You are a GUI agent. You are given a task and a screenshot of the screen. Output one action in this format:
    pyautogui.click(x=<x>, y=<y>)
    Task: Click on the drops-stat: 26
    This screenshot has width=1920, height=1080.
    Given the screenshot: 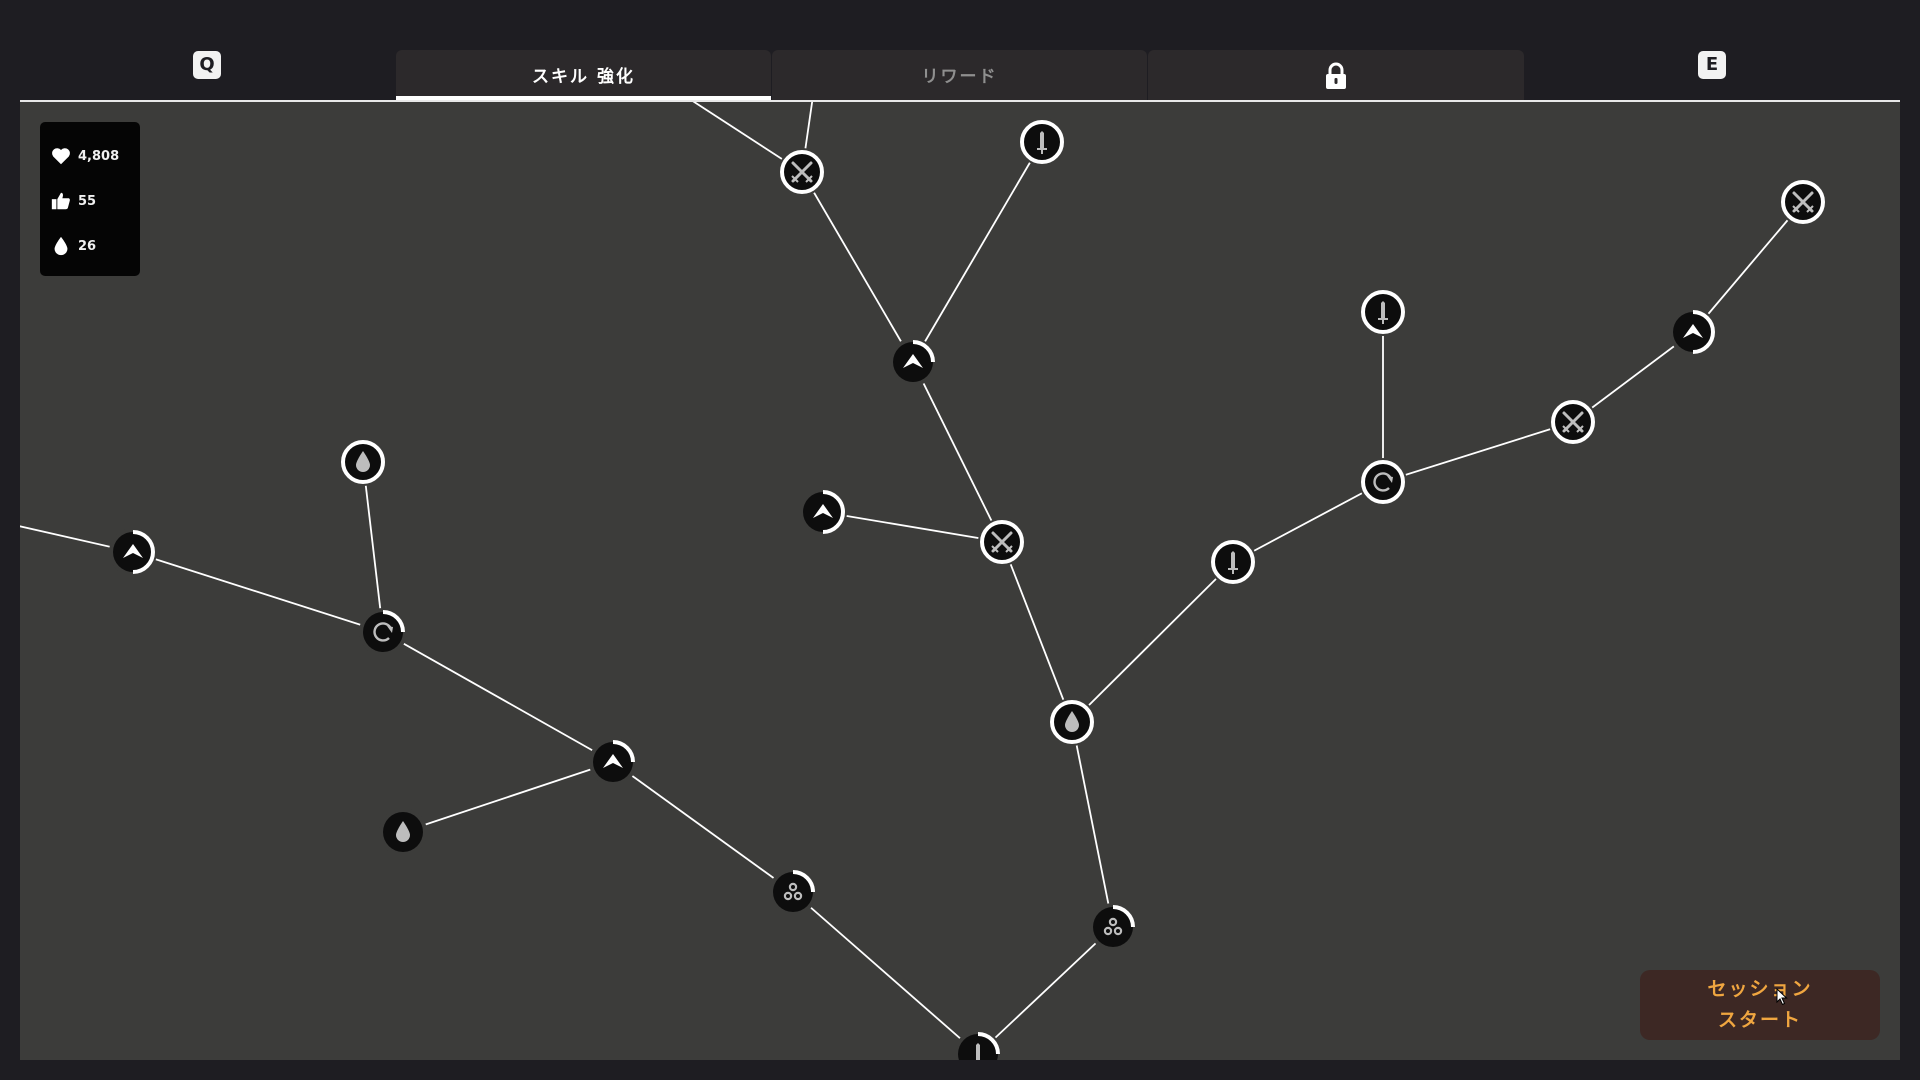 What is the action you would take?
    pyautogui.click(x=73, y=246)
    